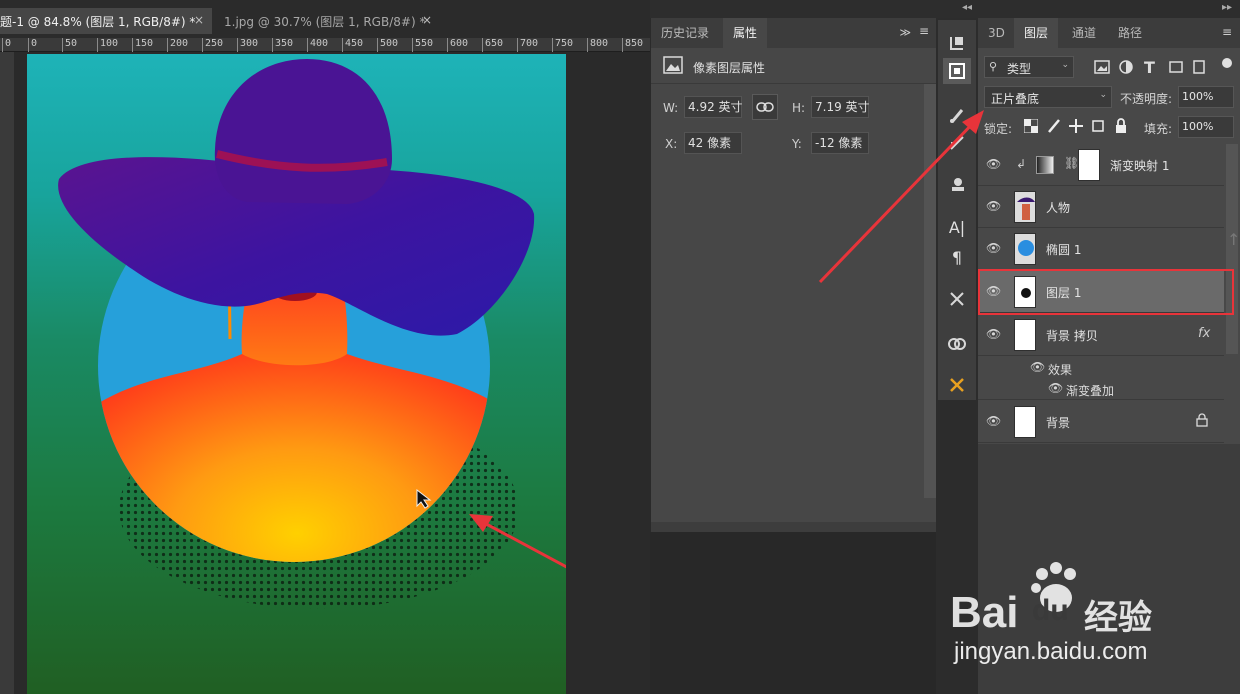 This screenshot has height=694, width=1240. I want to click on link-icon: ⛓, so click(1072, 163).